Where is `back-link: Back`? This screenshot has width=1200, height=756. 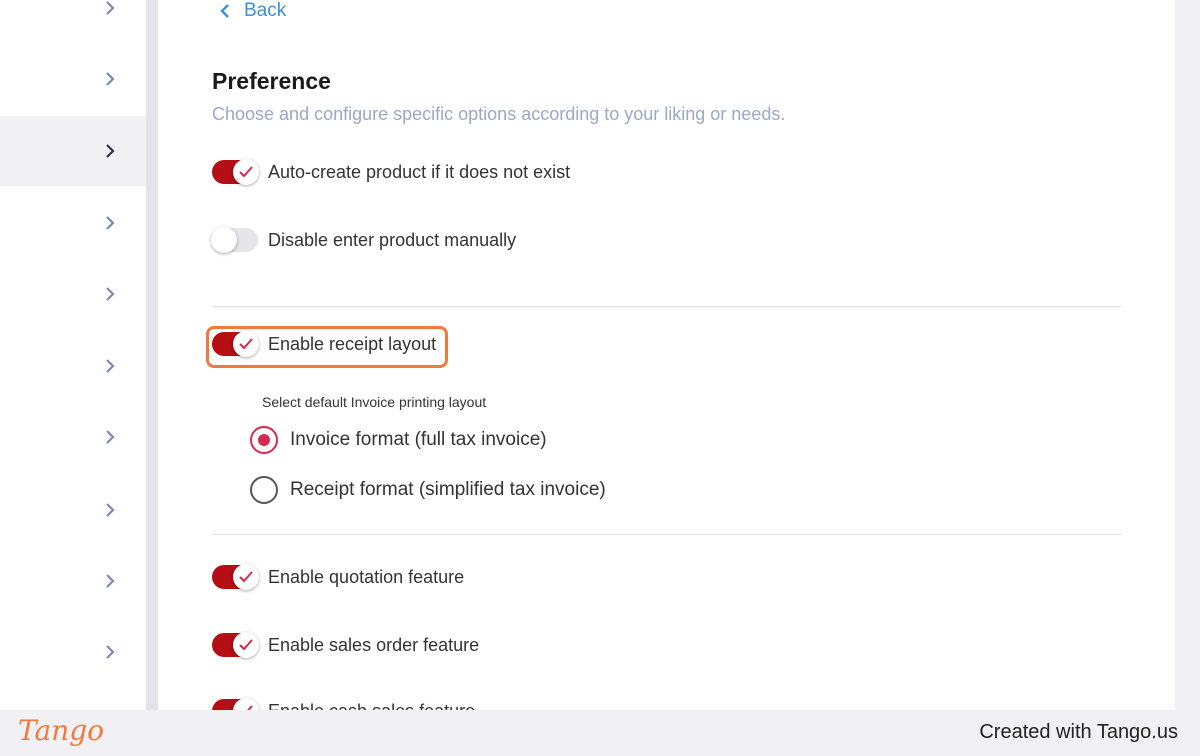 back-link: Back is located at coordinates (253, 11).